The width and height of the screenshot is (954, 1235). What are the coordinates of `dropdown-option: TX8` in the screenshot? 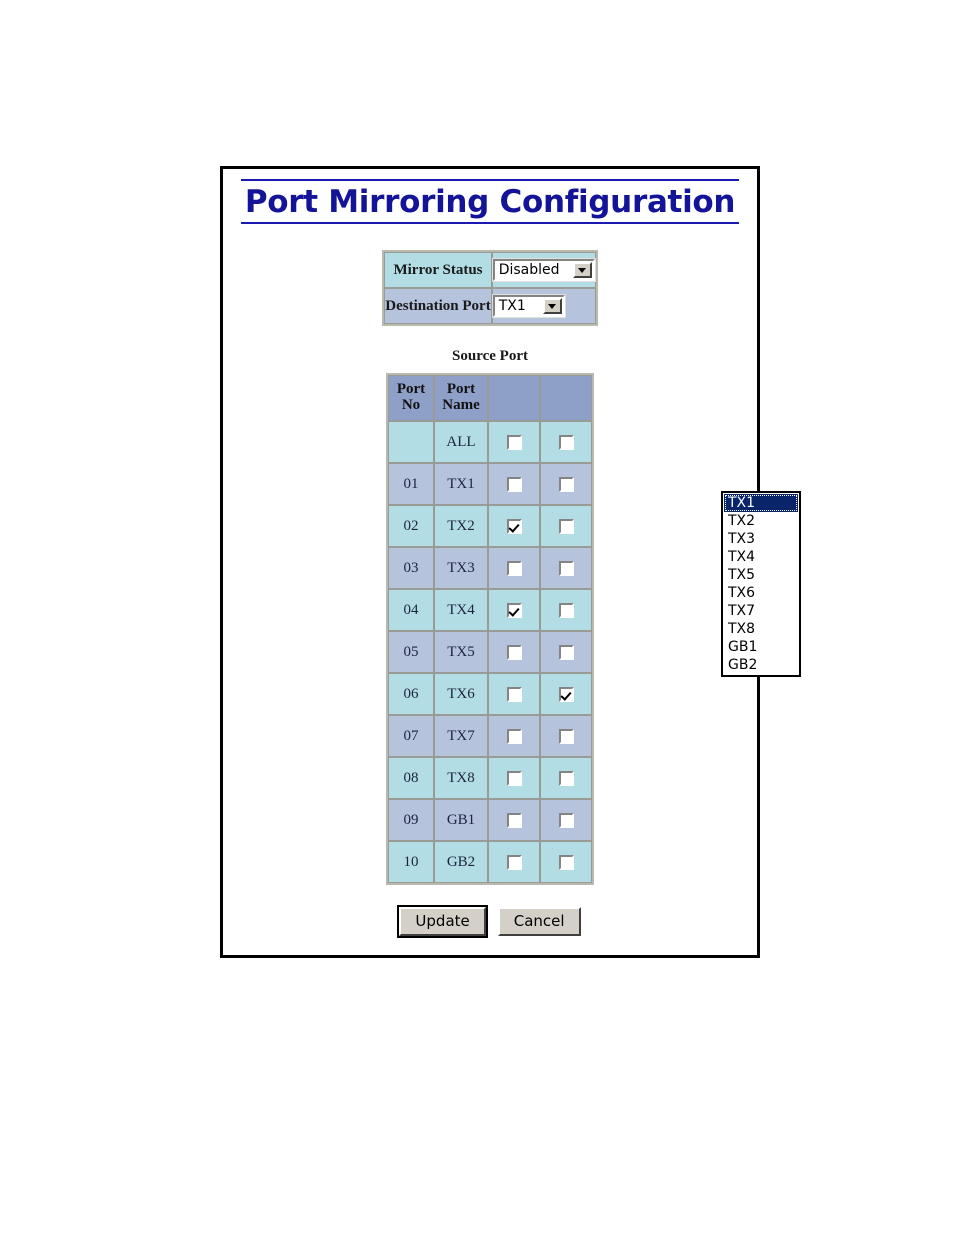 It's located at (761, 629).